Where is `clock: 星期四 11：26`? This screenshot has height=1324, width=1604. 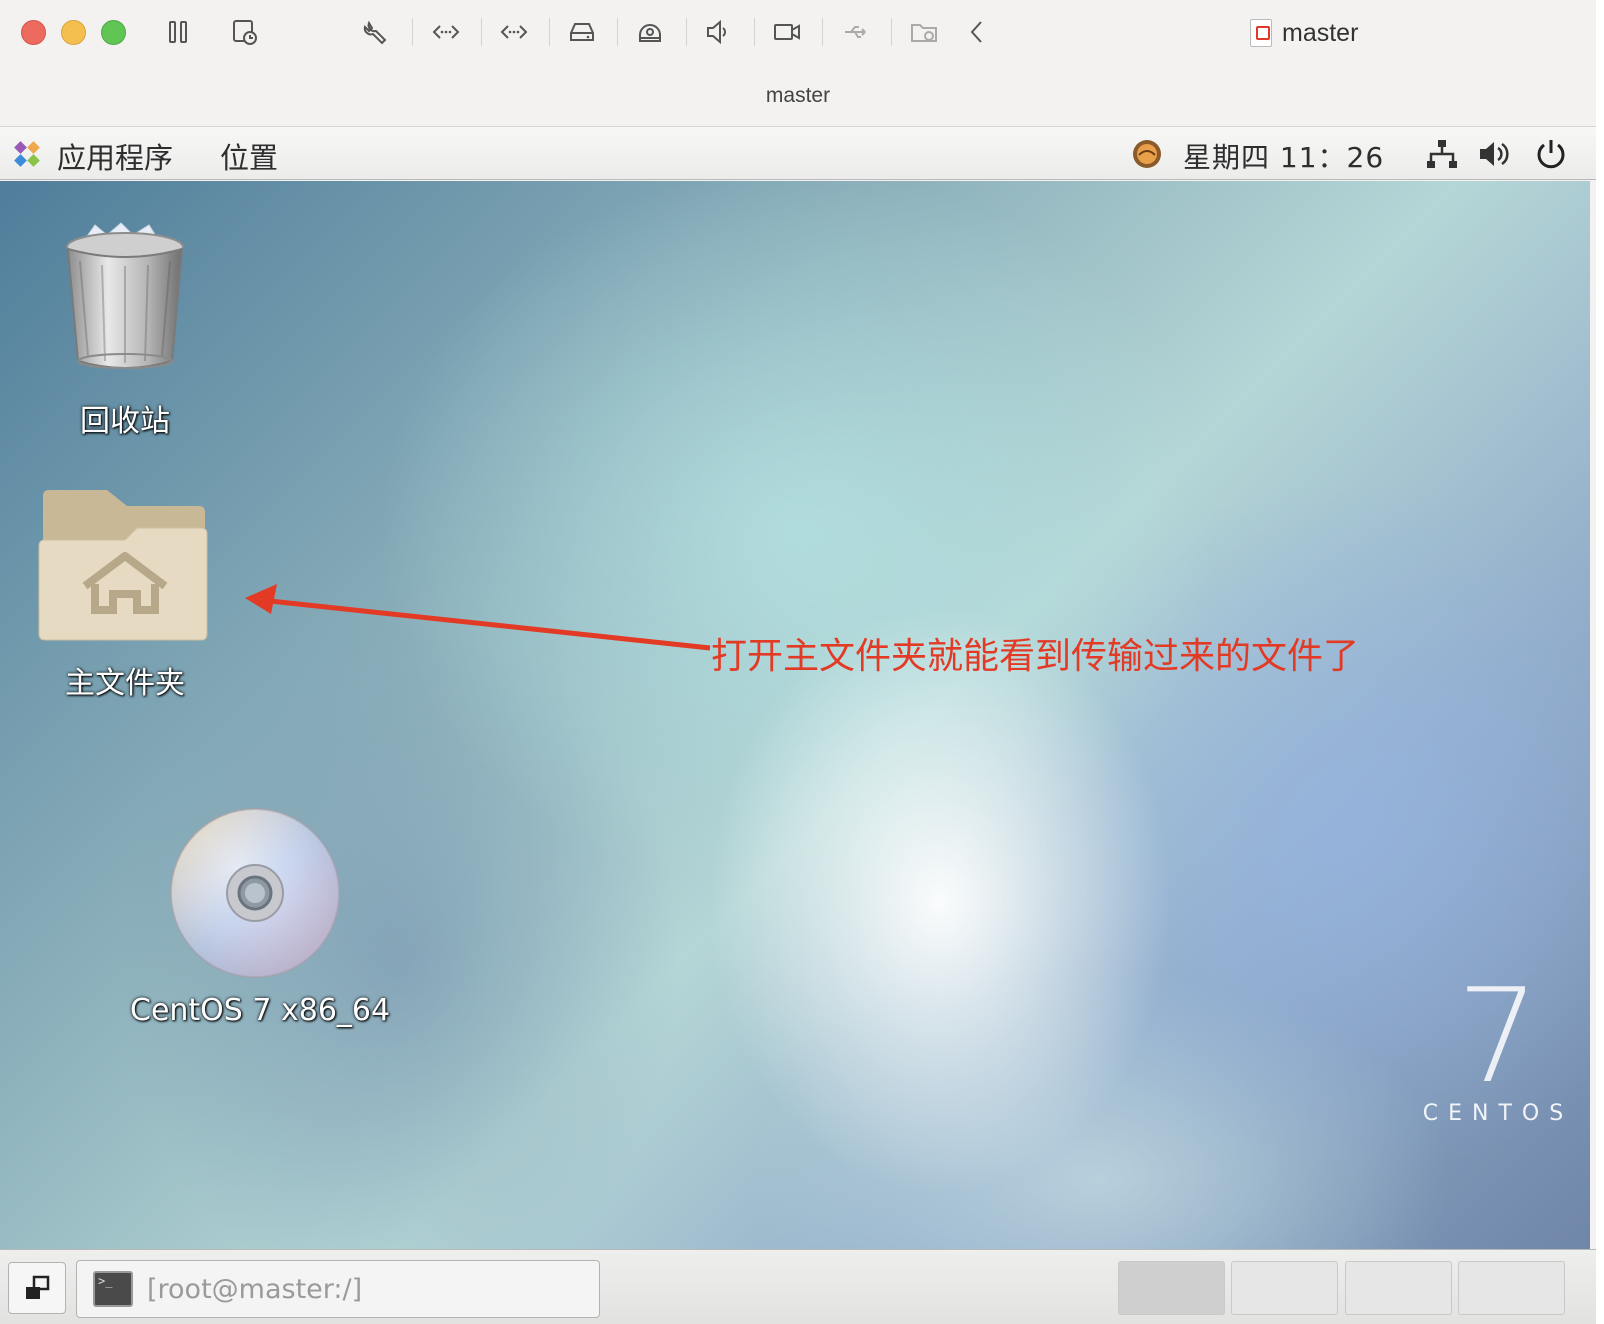
clock: 星期四 11：26 is located at coordinates (1283, 156).